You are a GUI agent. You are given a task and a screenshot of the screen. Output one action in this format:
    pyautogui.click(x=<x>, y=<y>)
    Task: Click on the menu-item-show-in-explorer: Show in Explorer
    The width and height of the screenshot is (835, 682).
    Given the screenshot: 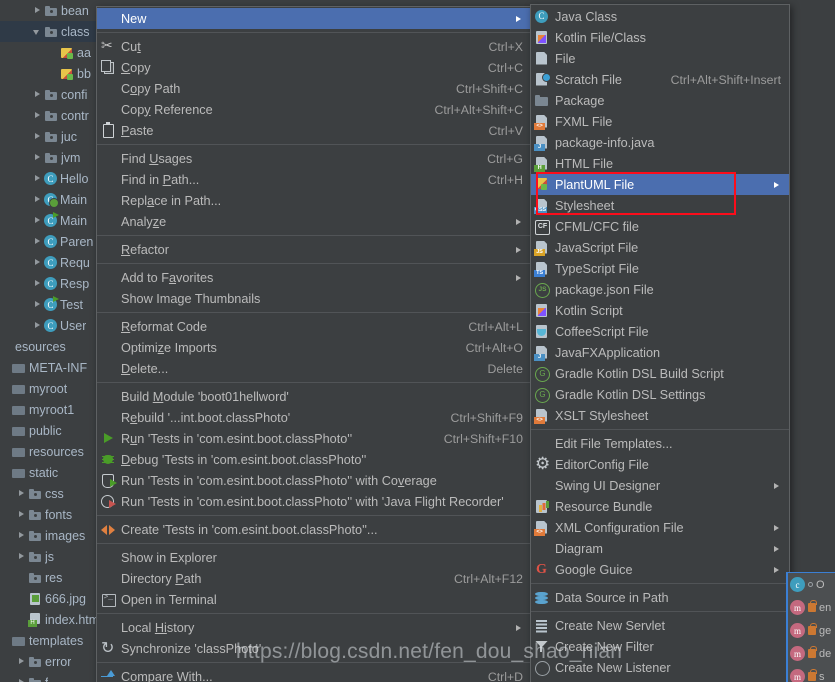 What is the action you would take?
    pyautogui.click(x=314, y=557)
    